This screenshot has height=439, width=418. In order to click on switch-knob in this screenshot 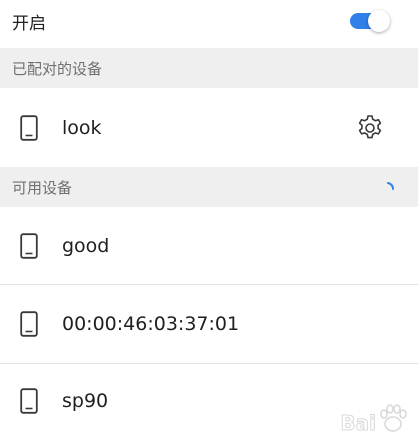, I will do `click(379, 21)`.